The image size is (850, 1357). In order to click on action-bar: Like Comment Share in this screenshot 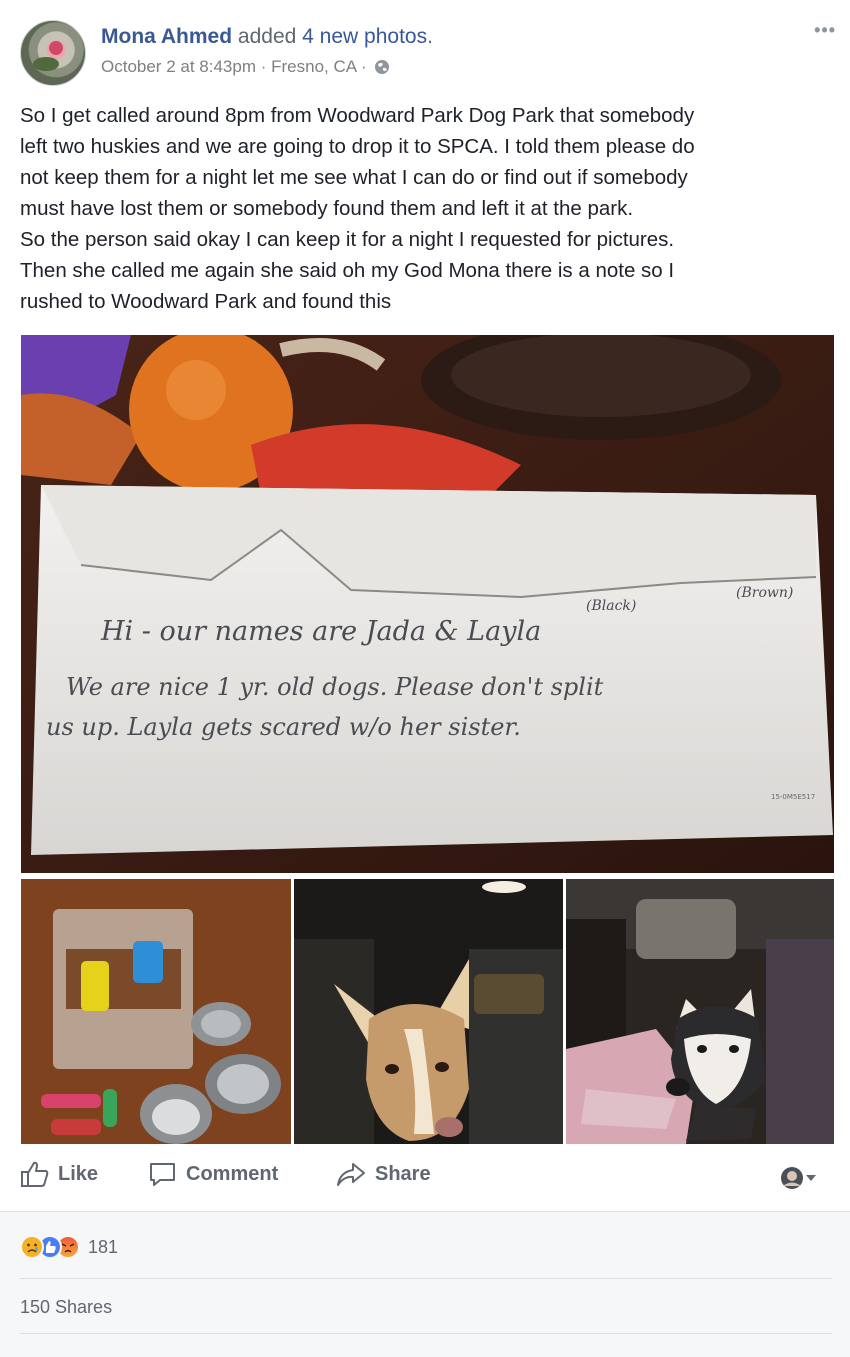, I will do `click(425, 1180)`.